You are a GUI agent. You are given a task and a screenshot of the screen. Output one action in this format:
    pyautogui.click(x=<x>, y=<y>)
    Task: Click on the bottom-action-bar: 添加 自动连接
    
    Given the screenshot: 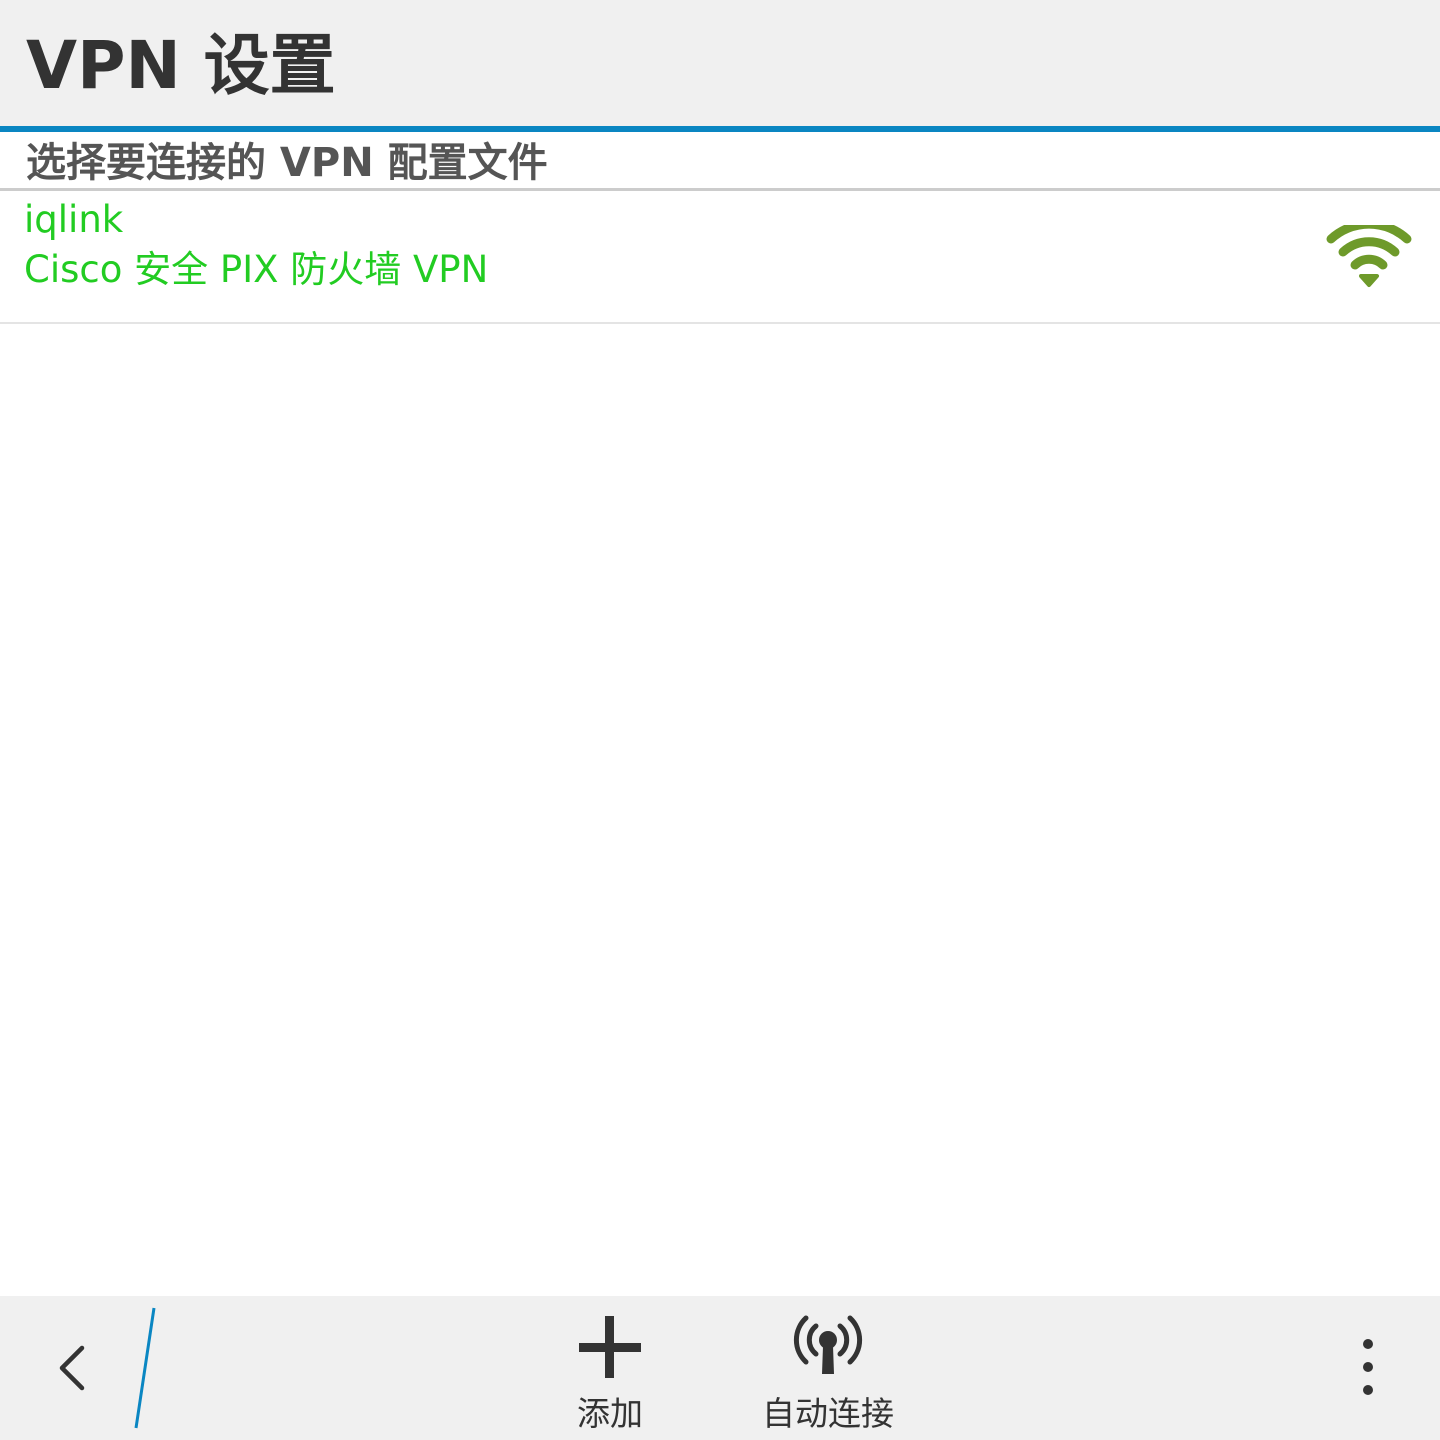 What is the action you would take?
    pyautogui.click(x=720, y=1368)
    